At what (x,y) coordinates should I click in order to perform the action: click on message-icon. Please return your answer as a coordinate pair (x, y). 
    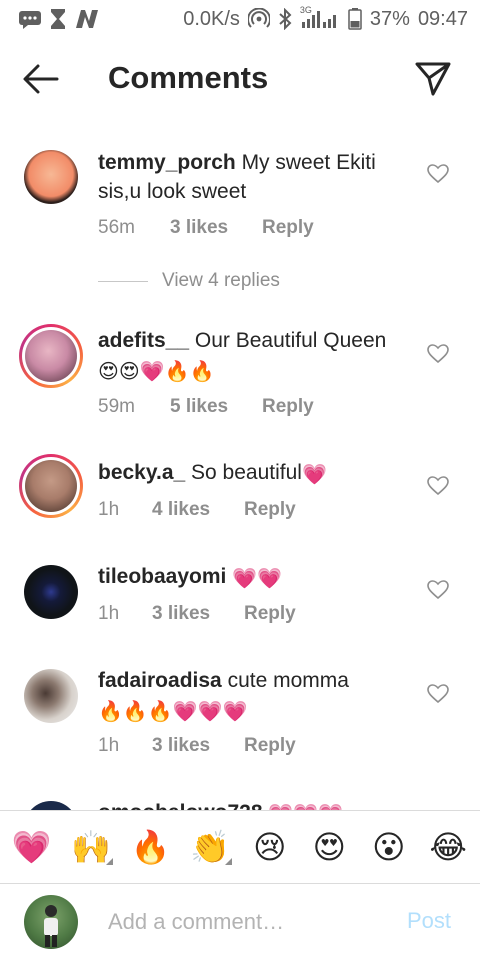
    Looking at the image, I should click on (30, 19).